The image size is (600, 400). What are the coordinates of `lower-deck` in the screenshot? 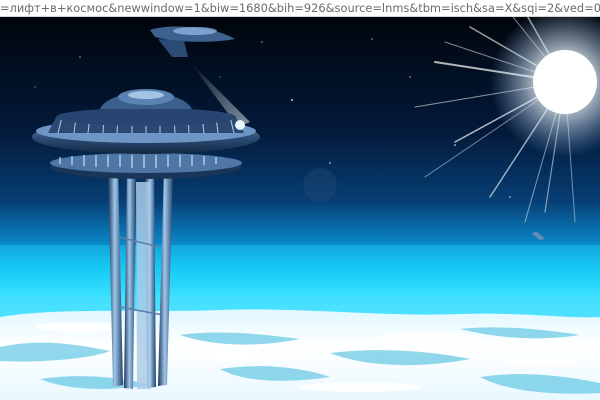 It's located at (146, 166).